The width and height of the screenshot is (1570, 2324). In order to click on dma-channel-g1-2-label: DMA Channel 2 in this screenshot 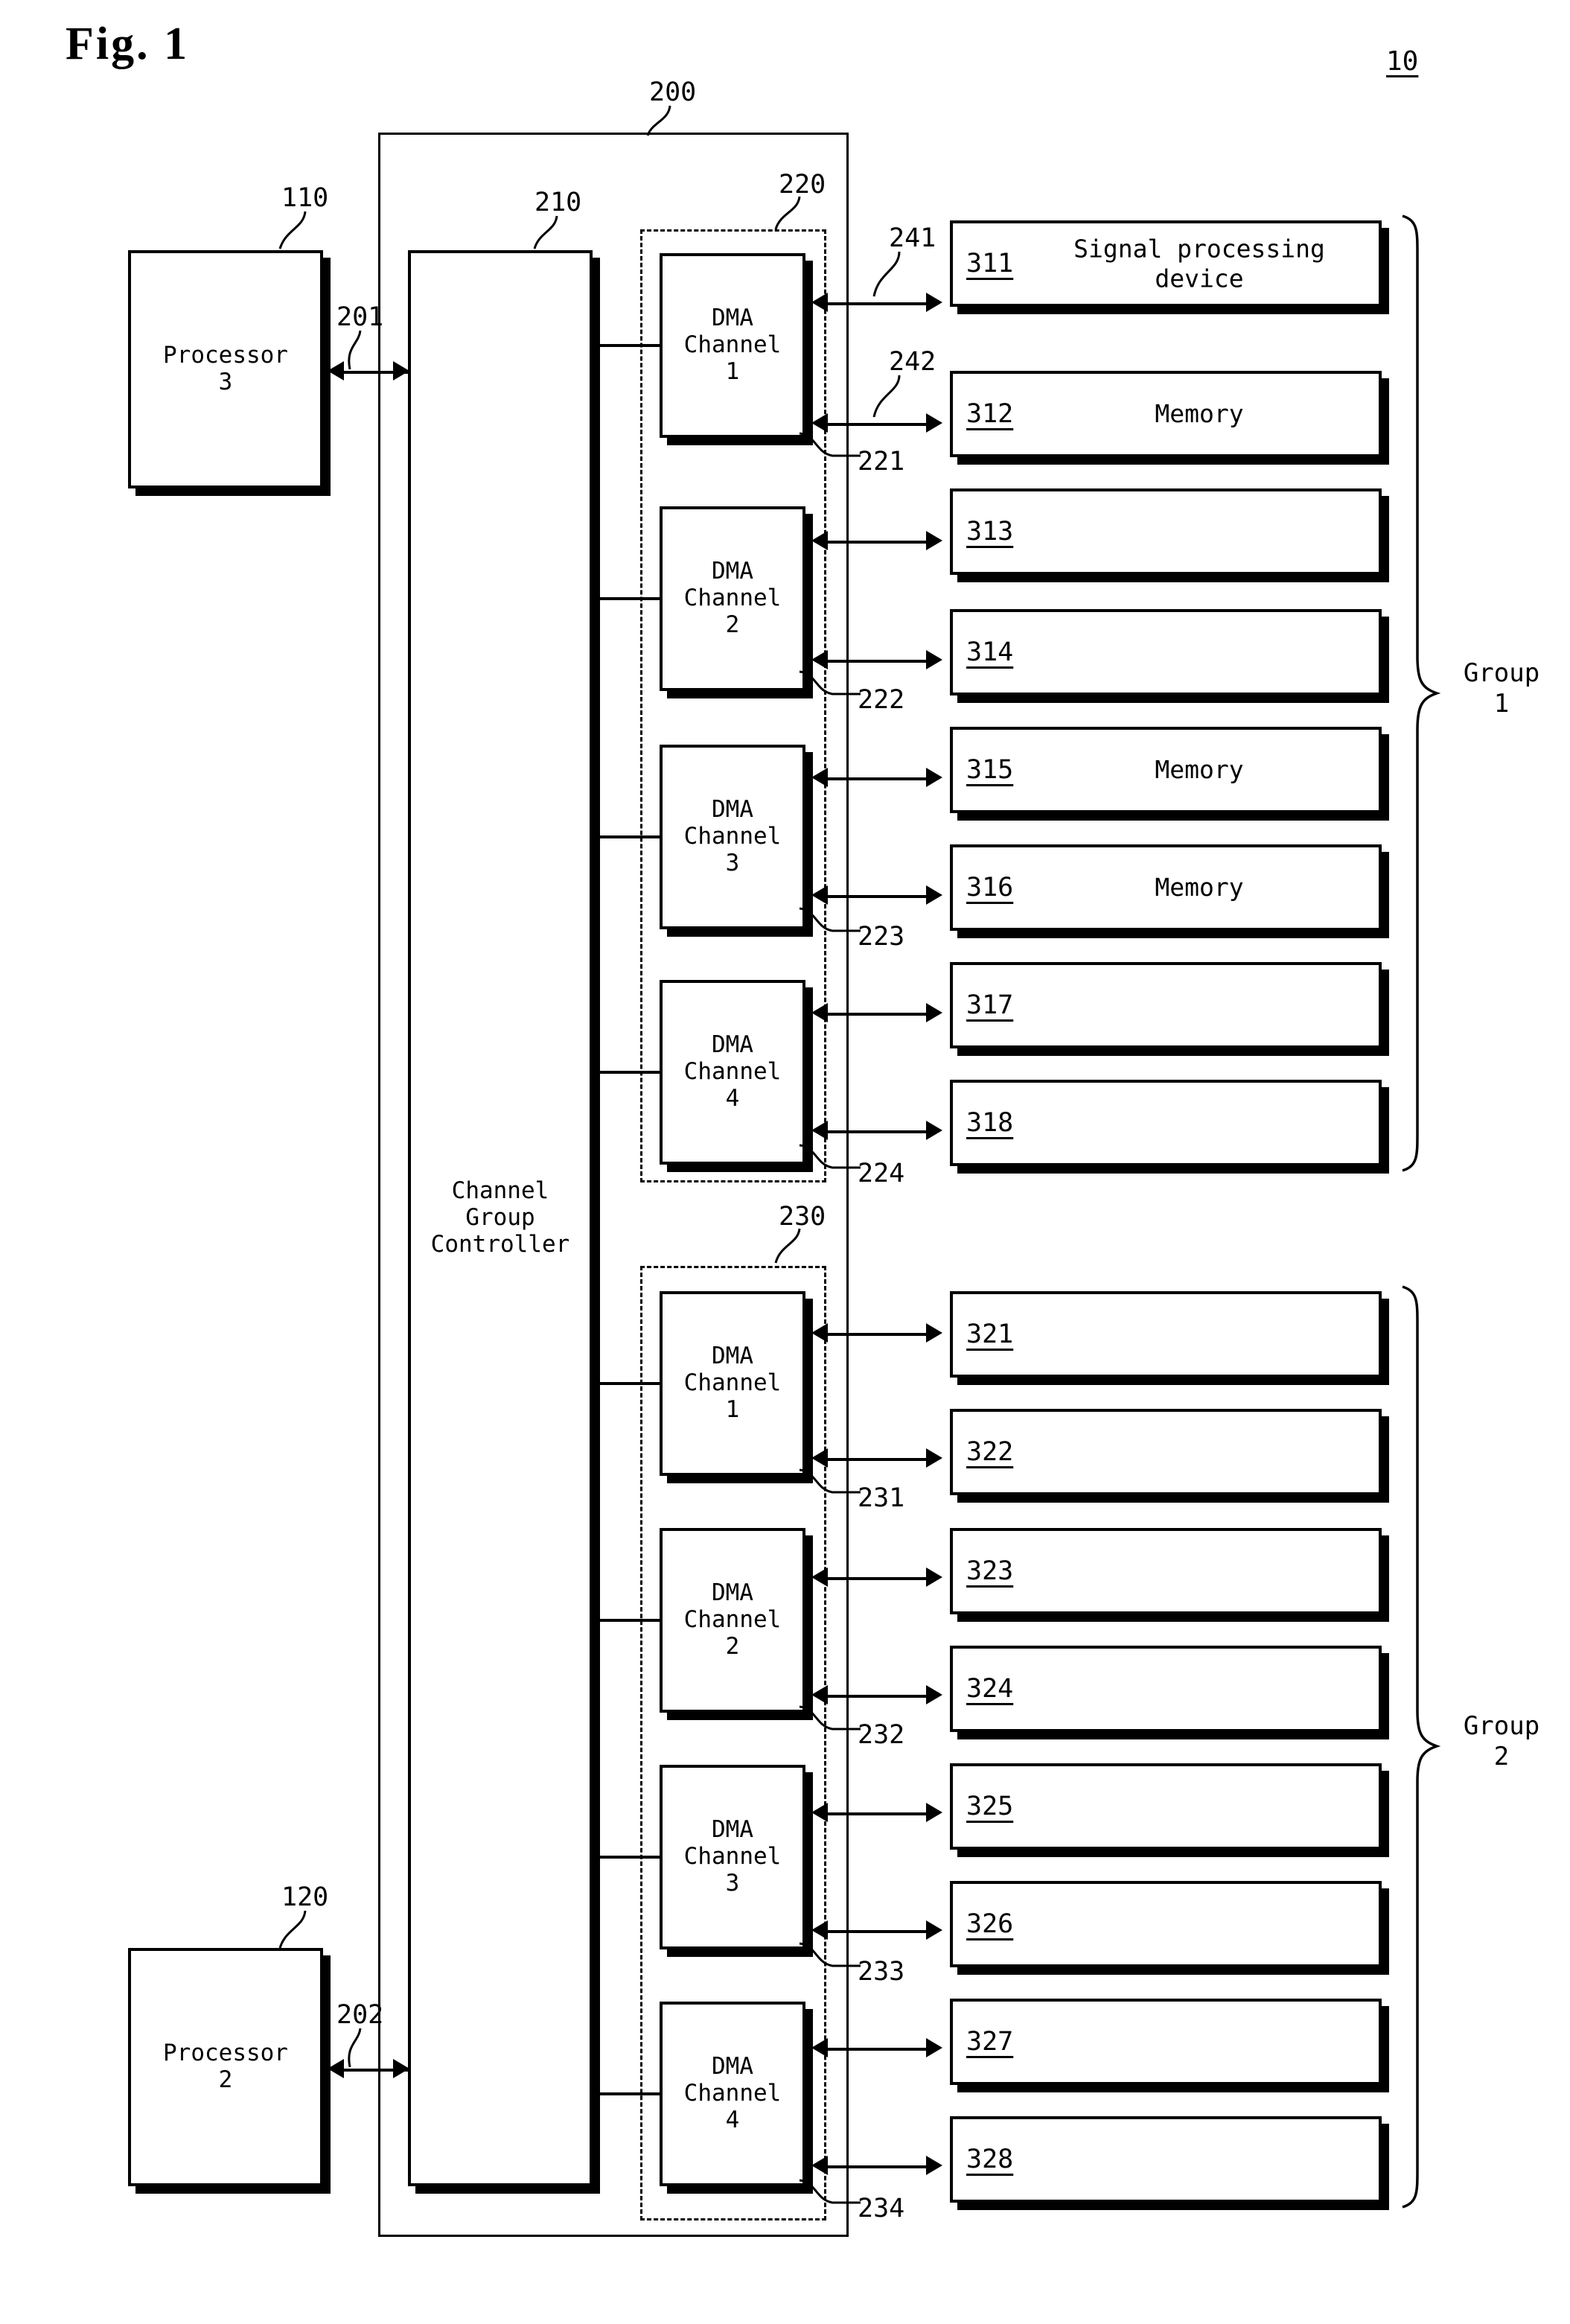, I will do `click(732, 598)`.